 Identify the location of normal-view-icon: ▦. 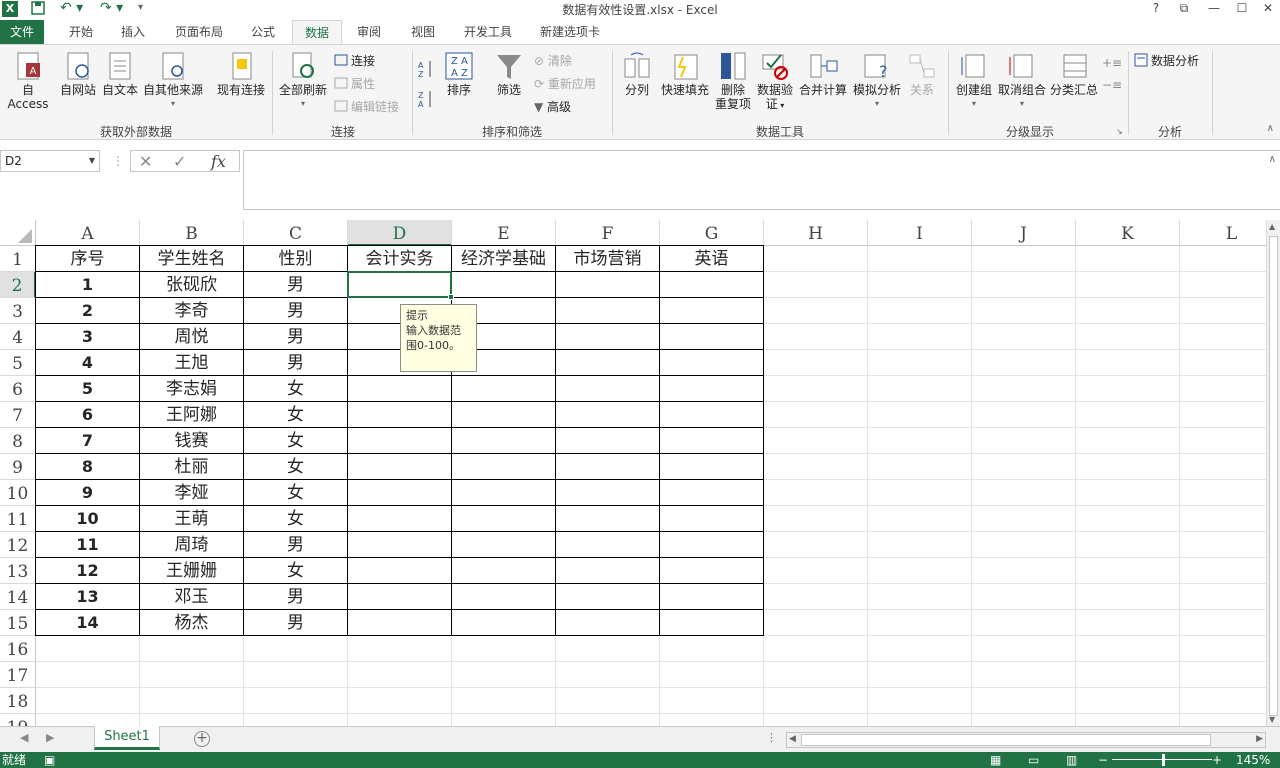
(995, 760).